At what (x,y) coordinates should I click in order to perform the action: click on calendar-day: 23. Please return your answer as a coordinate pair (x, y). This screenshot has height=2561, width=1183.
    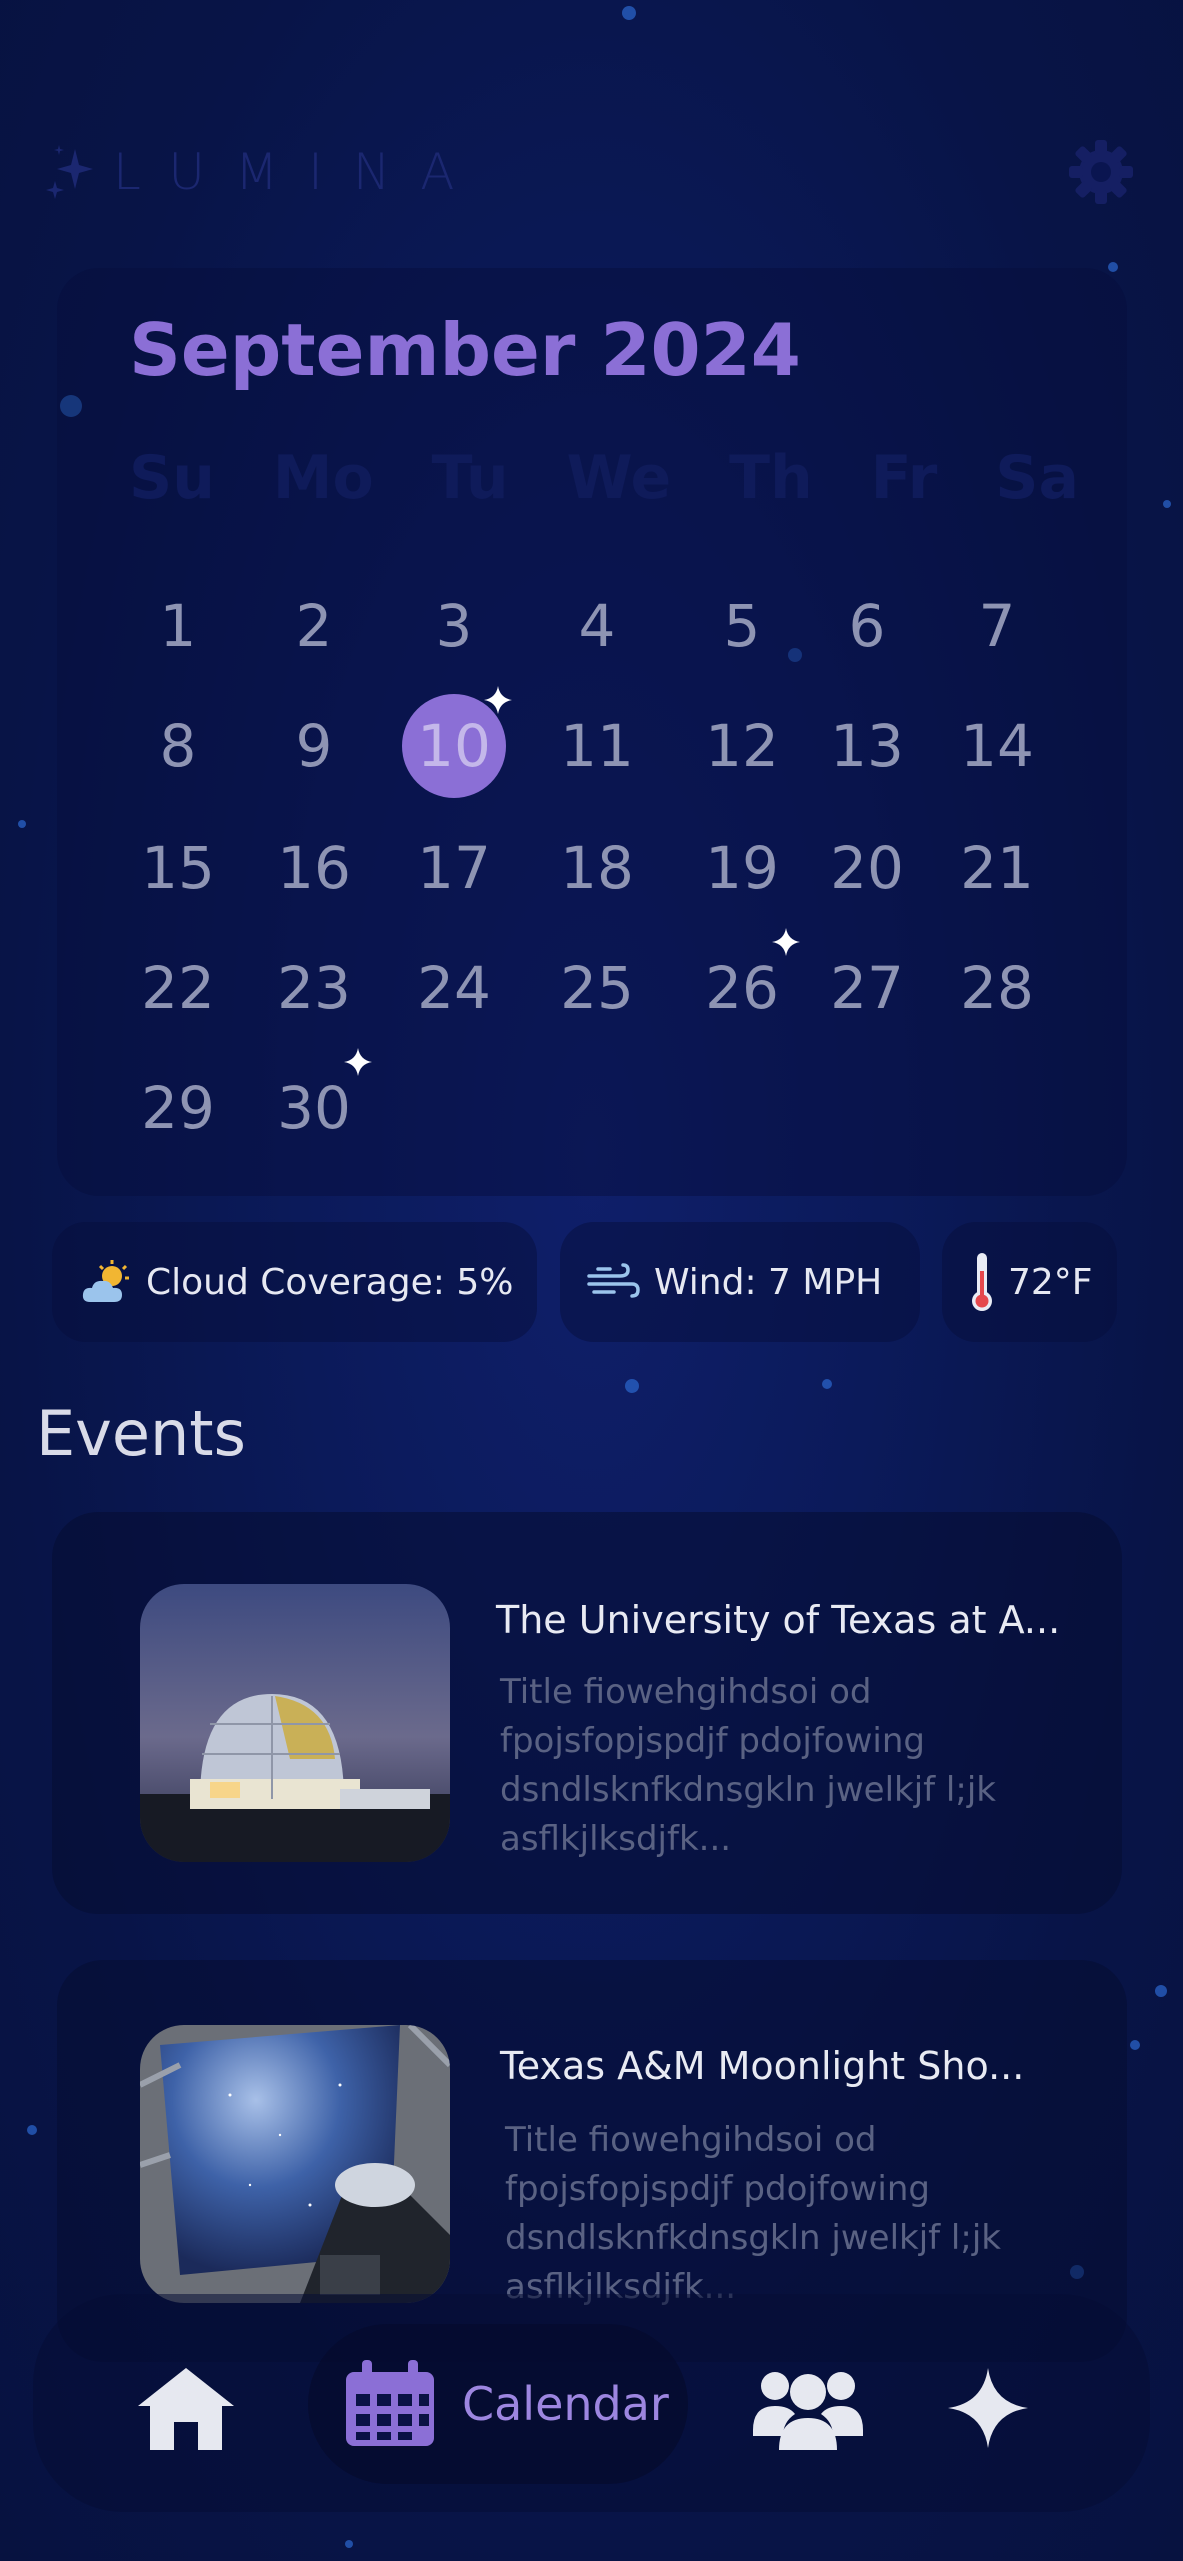
    Looking at the image, I should click on (314, 988).